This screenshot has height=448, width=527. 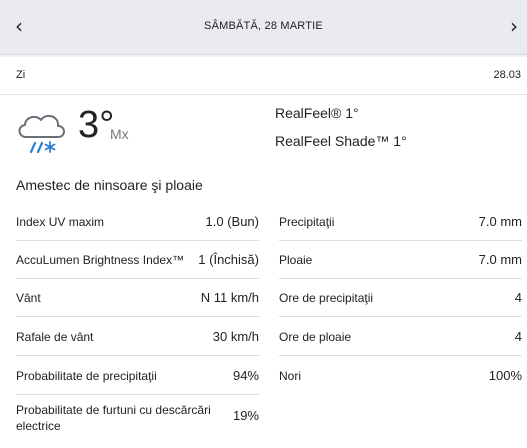 What do you see at coordinates (400, 222) in the screenshot?
I see `detail-precipitation: Precipitaţii 7.0 mm` at bounding box center [400, 222].